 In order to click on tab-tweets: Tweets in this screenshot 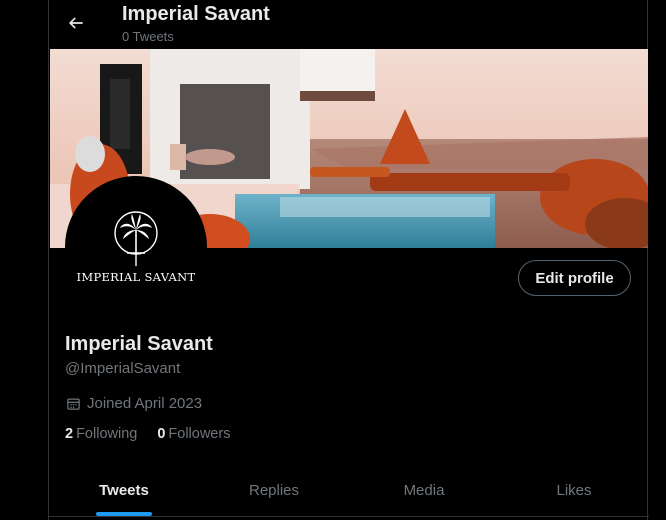, I will do `click(124, 490)`.